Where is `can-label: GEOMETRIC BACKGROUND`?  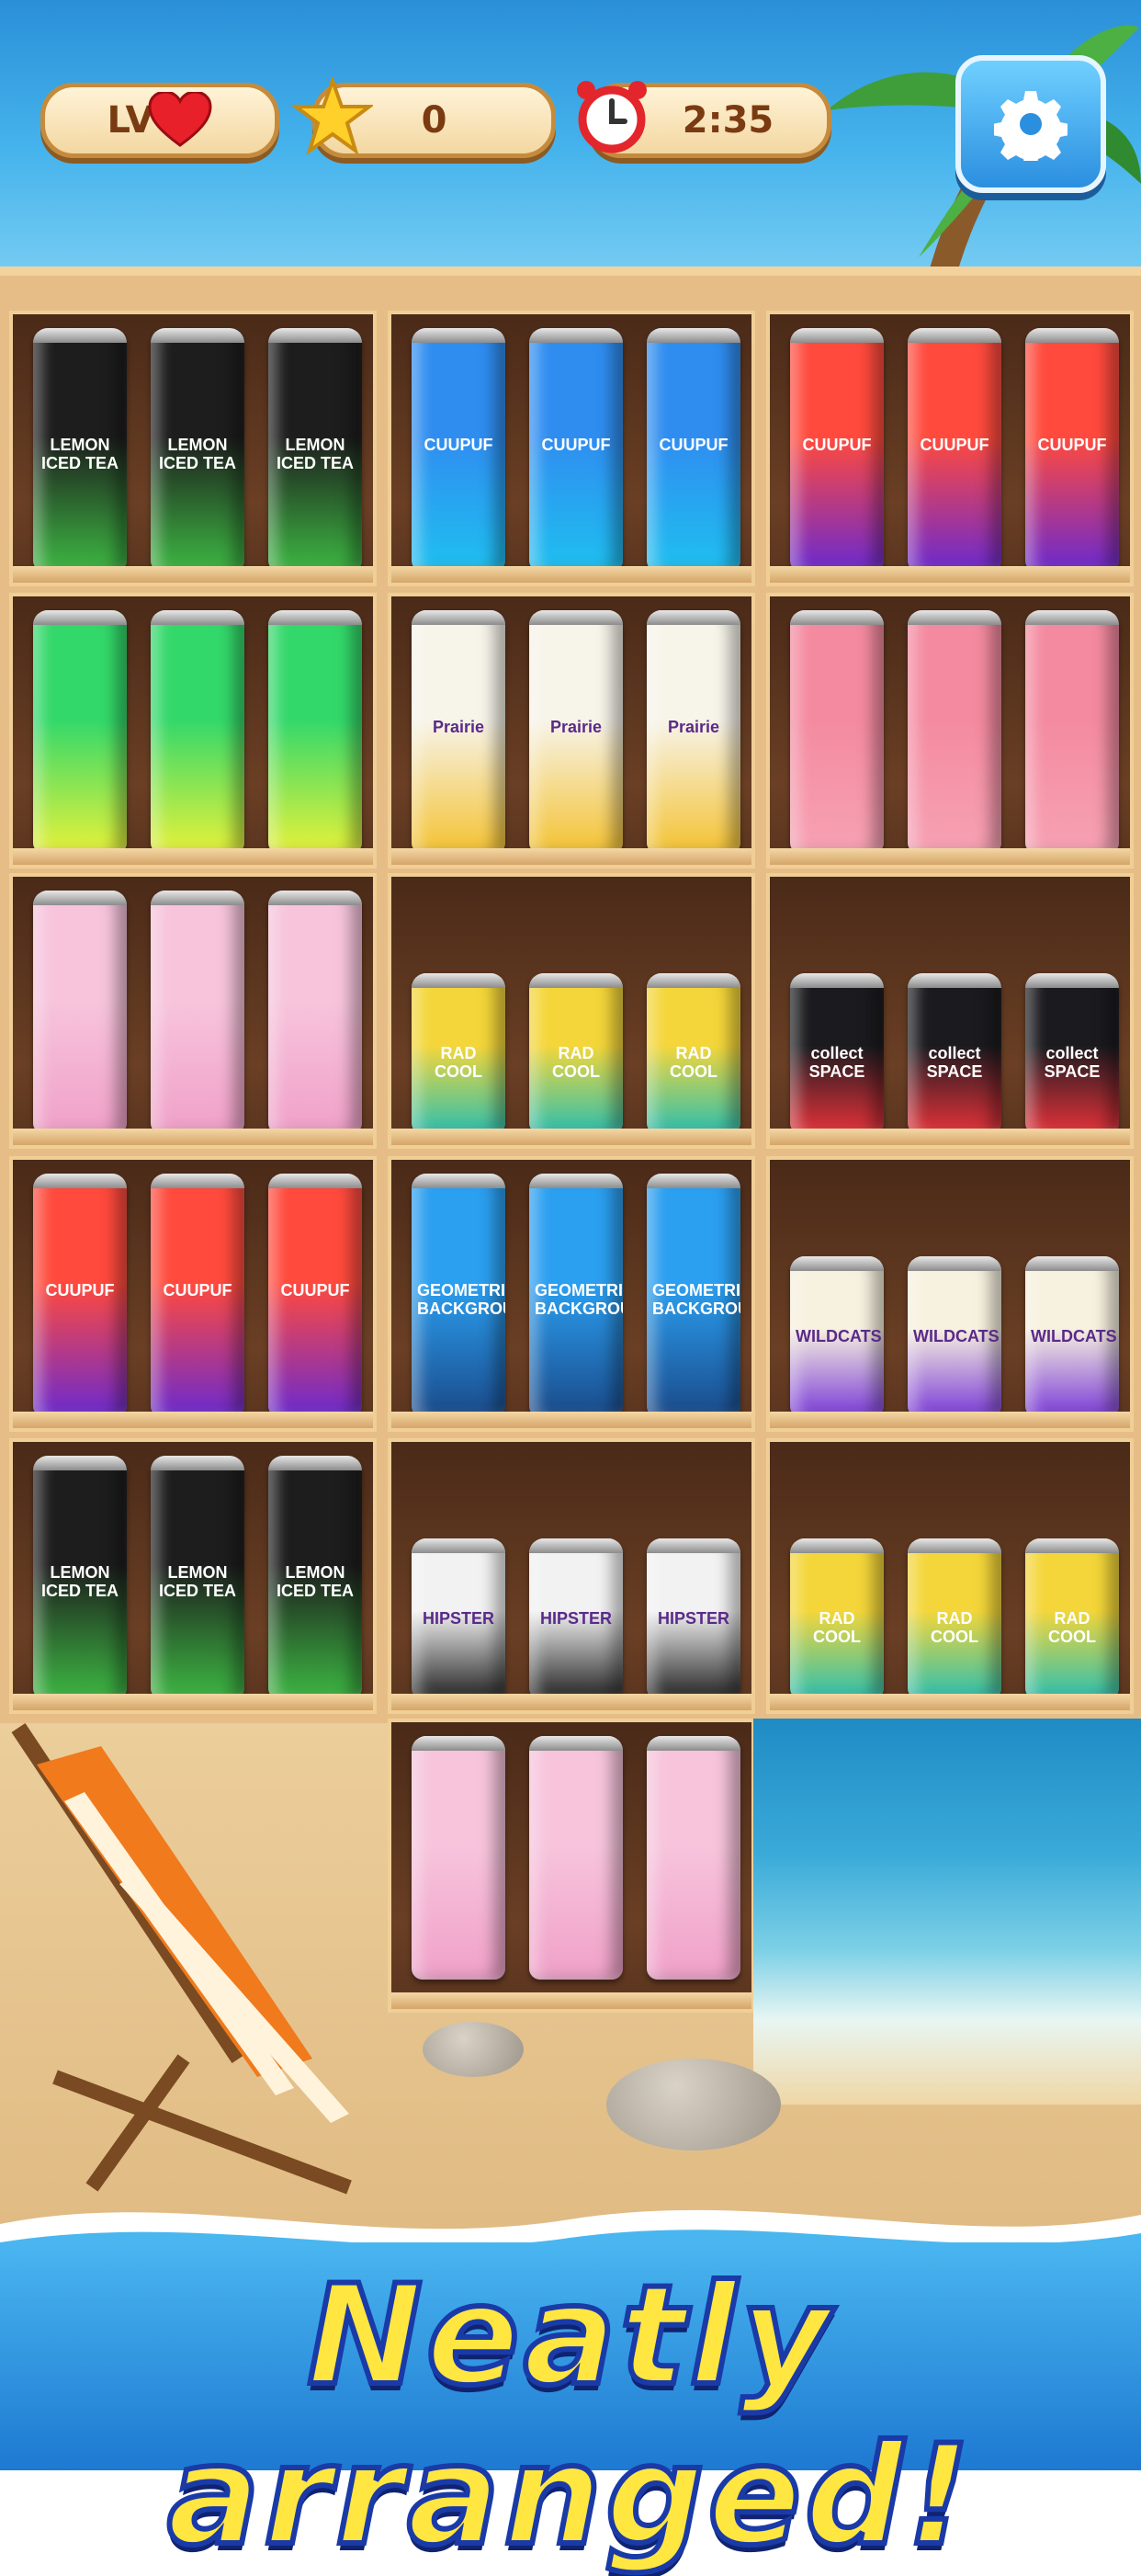
can-label: GEOMETRIC BACKGROUND is located at coordinates (696, 1299).